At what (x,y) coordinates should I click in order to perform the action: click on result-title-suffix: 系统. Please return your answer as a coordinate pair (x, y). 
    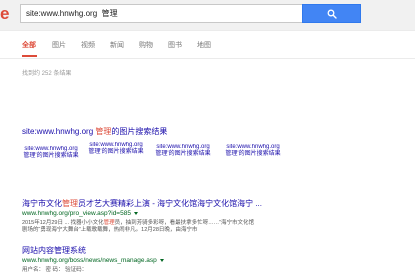
    Looking at the image, I should click on (78, 250).